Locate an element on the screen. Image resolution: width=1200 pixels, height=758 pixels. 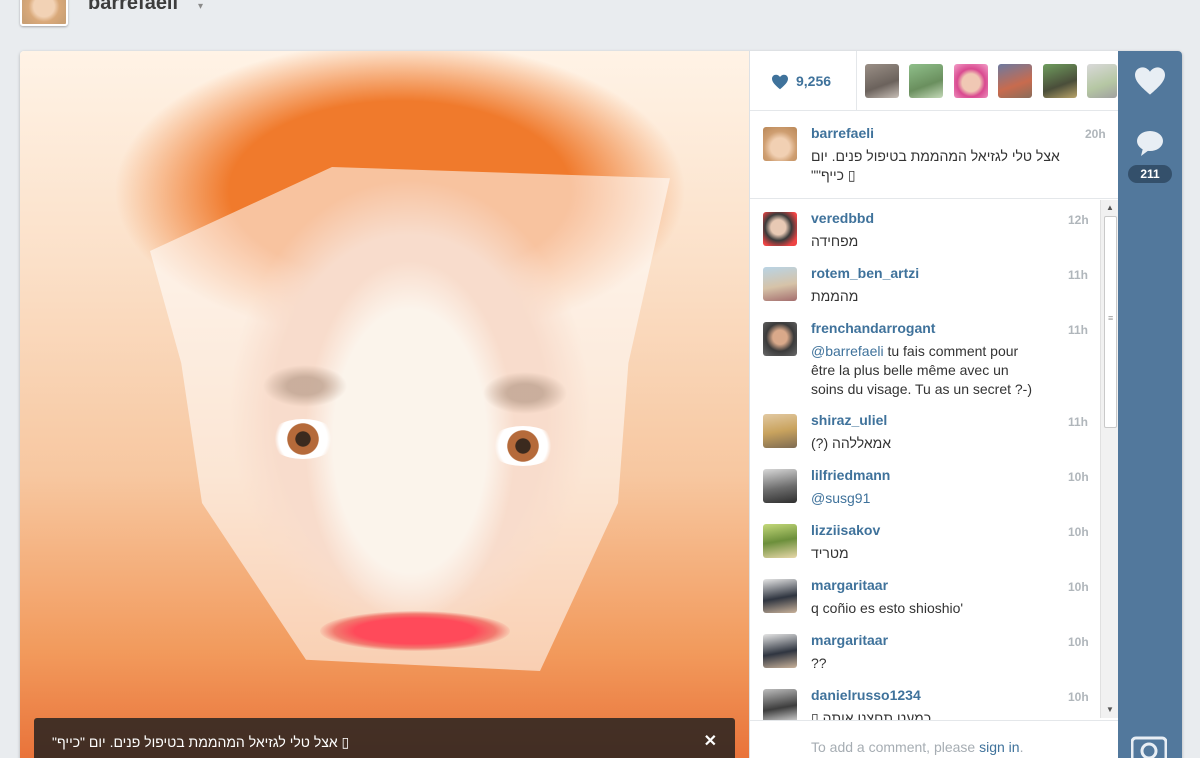
comment-username: lilfriedmann is located at coordinates (850, 475).